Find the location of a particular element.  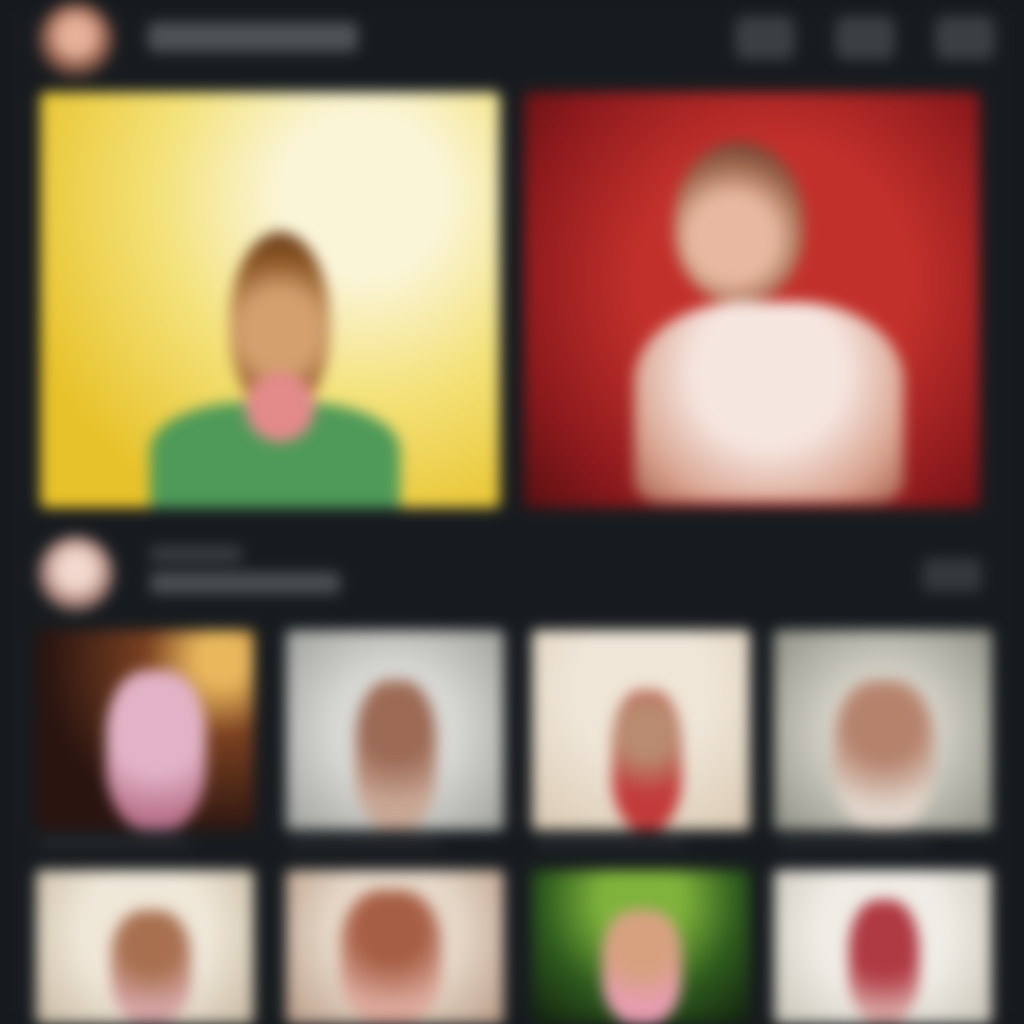

section-avatar is located at coordinates (76, 574).